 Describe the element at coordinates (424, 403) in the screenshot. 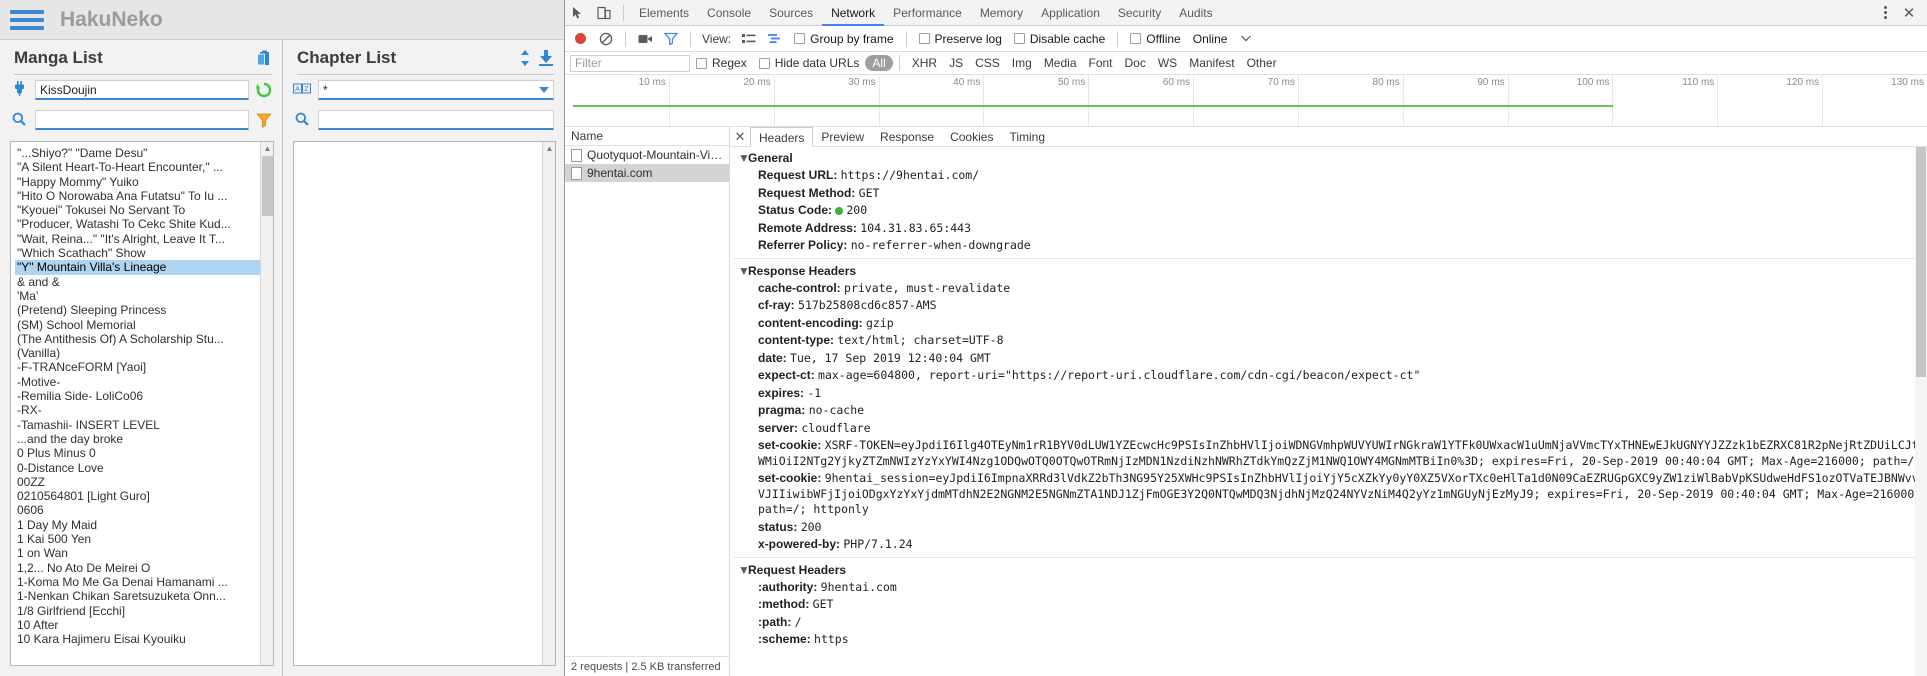

I see `chapter-listbox: ▲` at that location.